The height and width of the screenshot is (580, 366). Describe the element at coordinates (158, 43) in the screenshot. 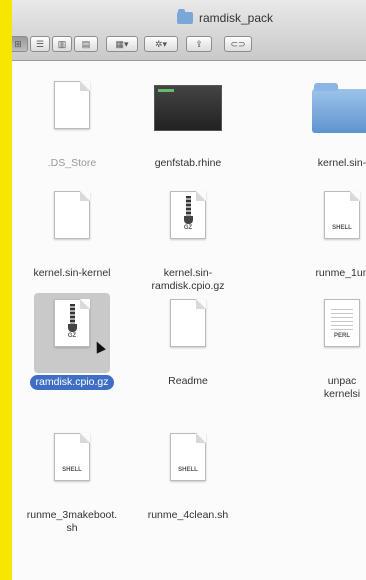

I see `gear-icon: ✲` at that location.